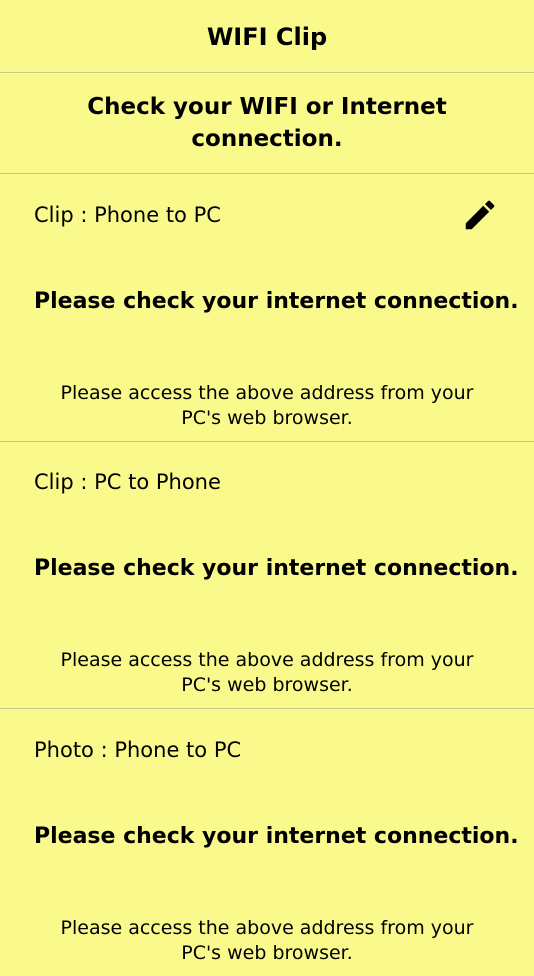  What do you see at coordinates (127, 215) in the screenshot?
I see `section-title: Clip : Phone to PC` at bounding box center [127, 215].